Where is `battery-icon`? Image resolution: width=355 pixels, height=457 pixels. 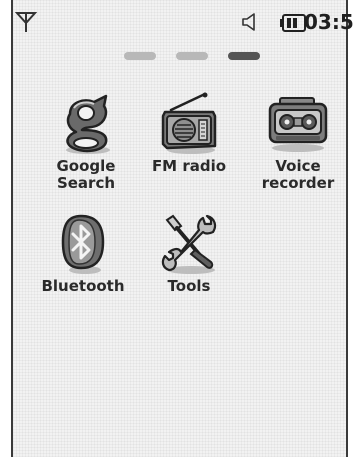
battery-icon is located at coordinates (293, 23).